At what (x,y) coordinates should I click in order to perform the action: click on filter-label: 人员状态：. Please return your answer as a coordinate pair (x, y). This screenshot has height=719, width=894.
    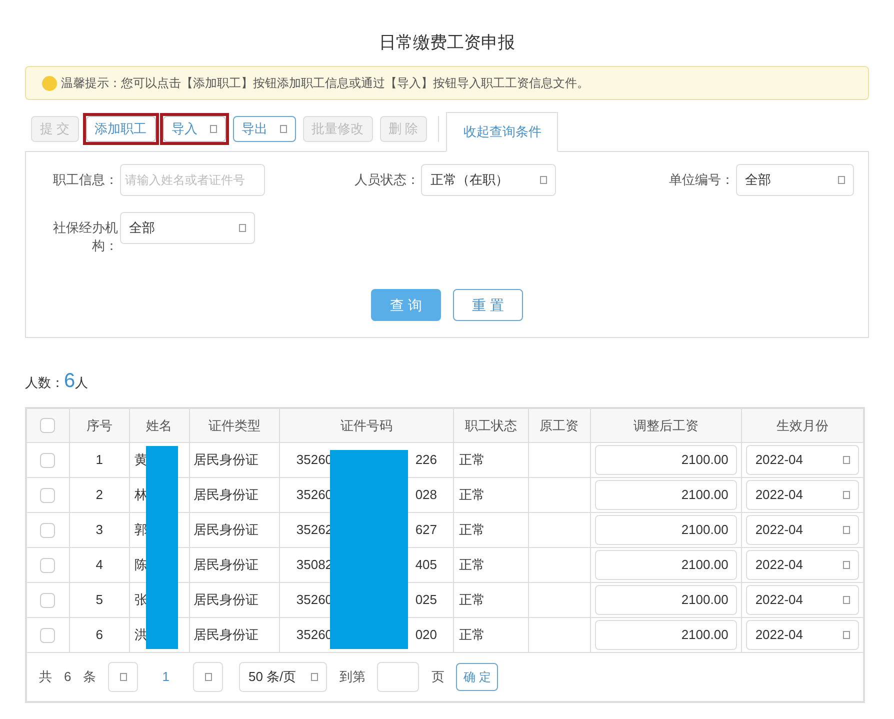
    Looking at the image, I should click on (386, 180).